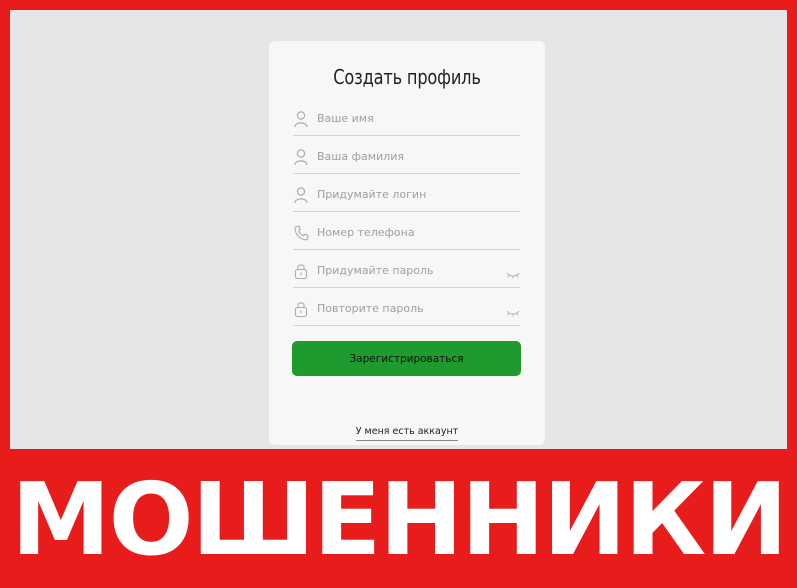 The height and width of the screenshot is (588, 797). I want to click on last-name-placeholder: Ваша фамилия, so click(360, 156).